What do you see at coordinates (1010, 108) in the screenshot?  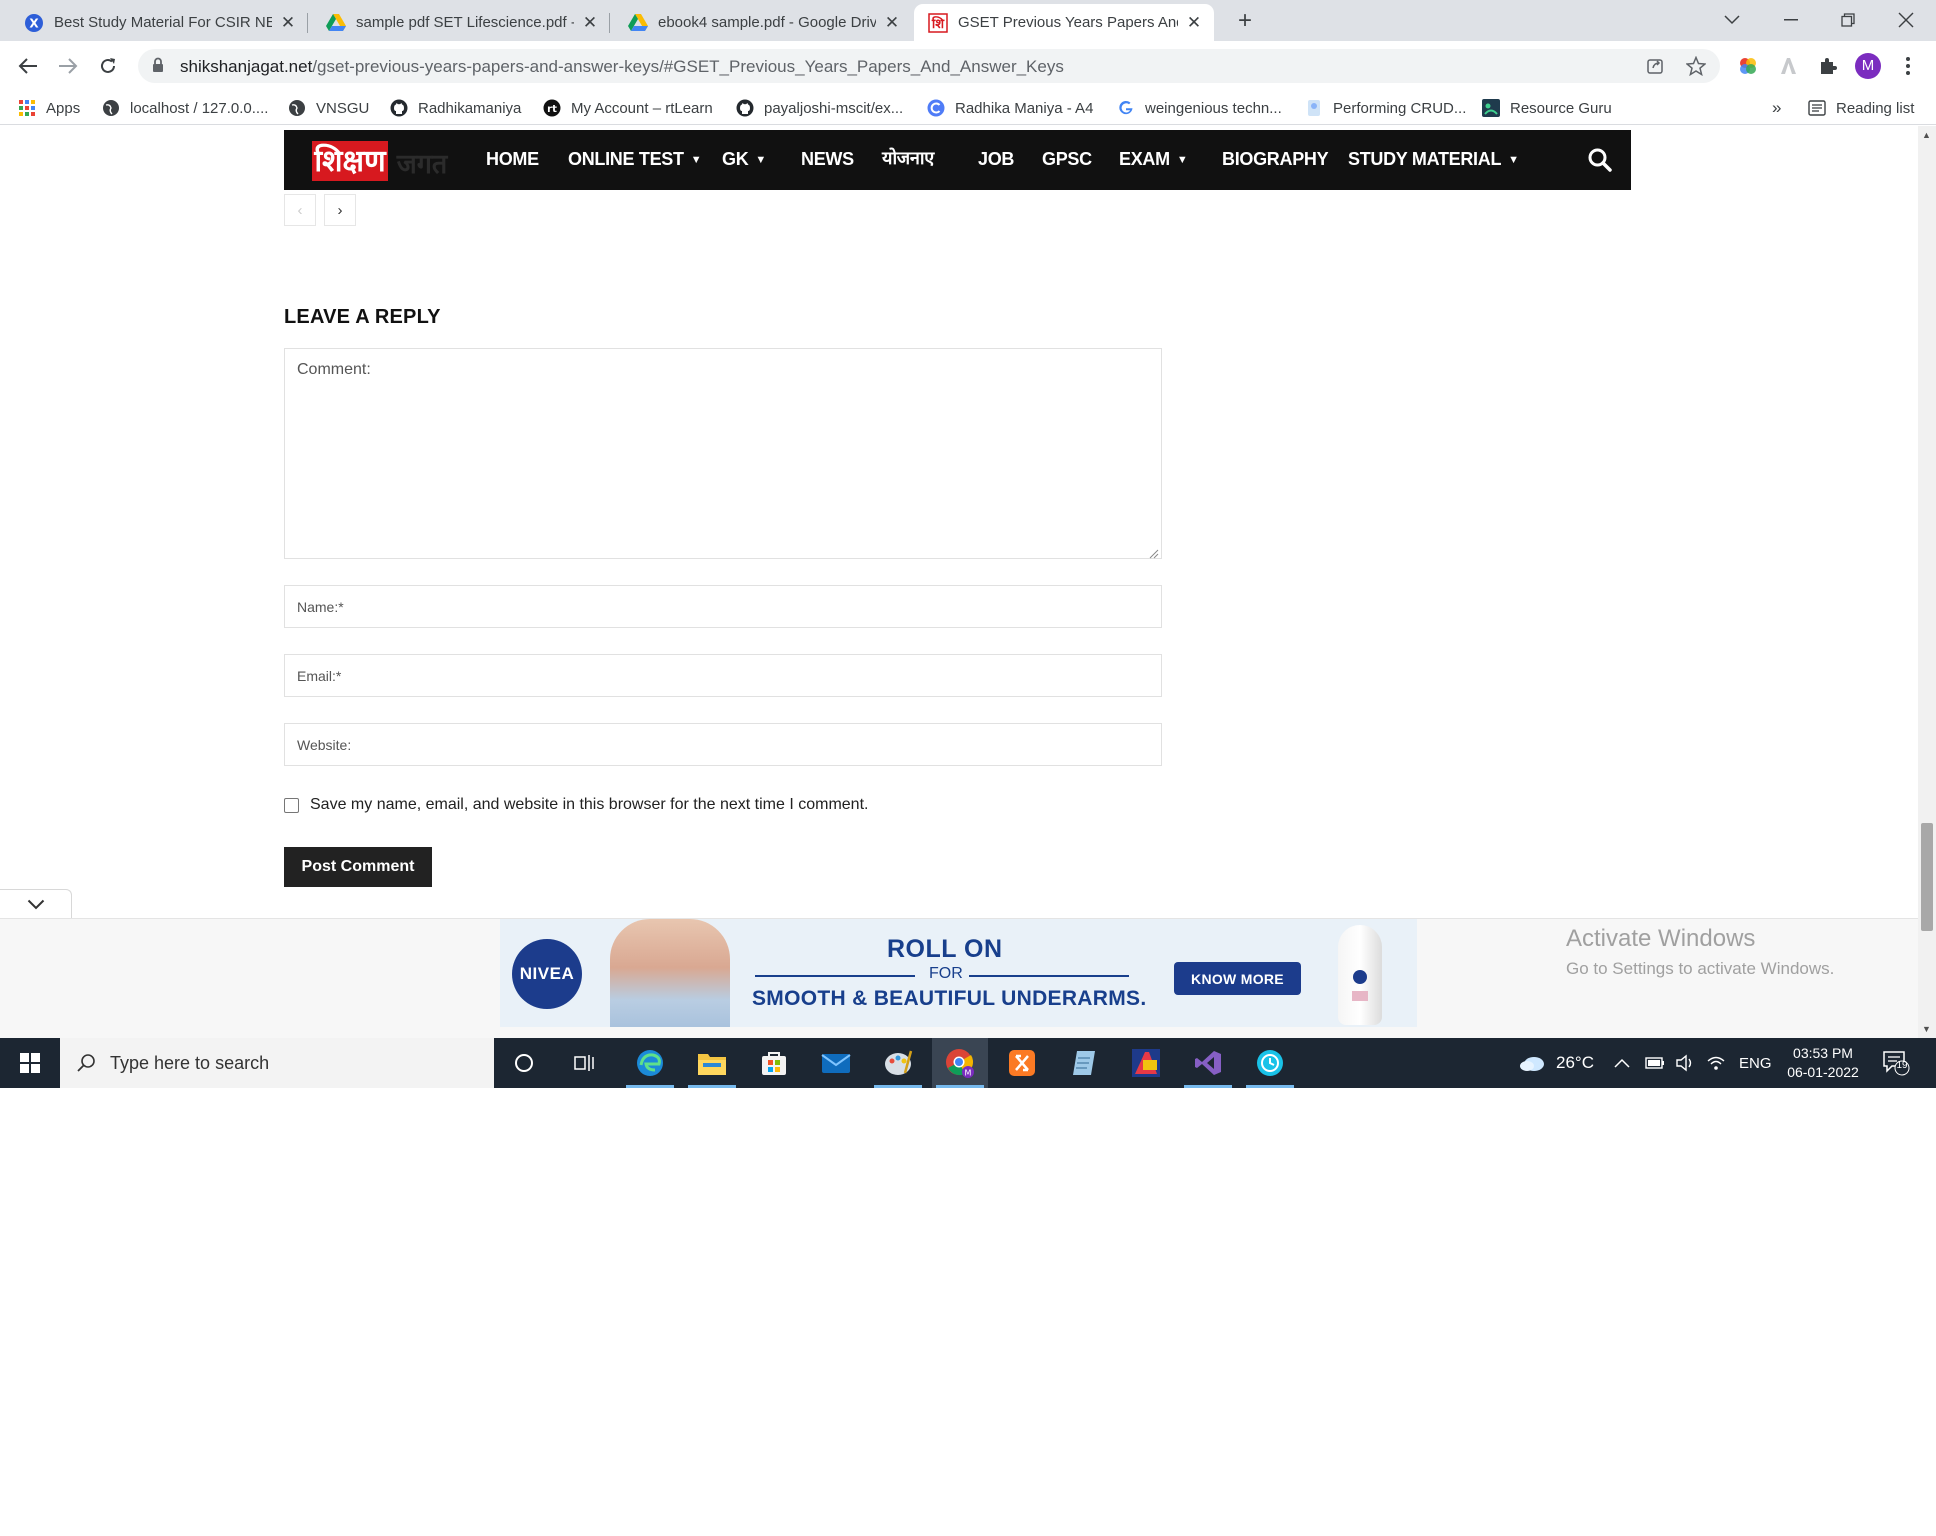 I see `bookmark-radhika-a4: Radhika Maniya - A4` at bounding box center [1010, 108].